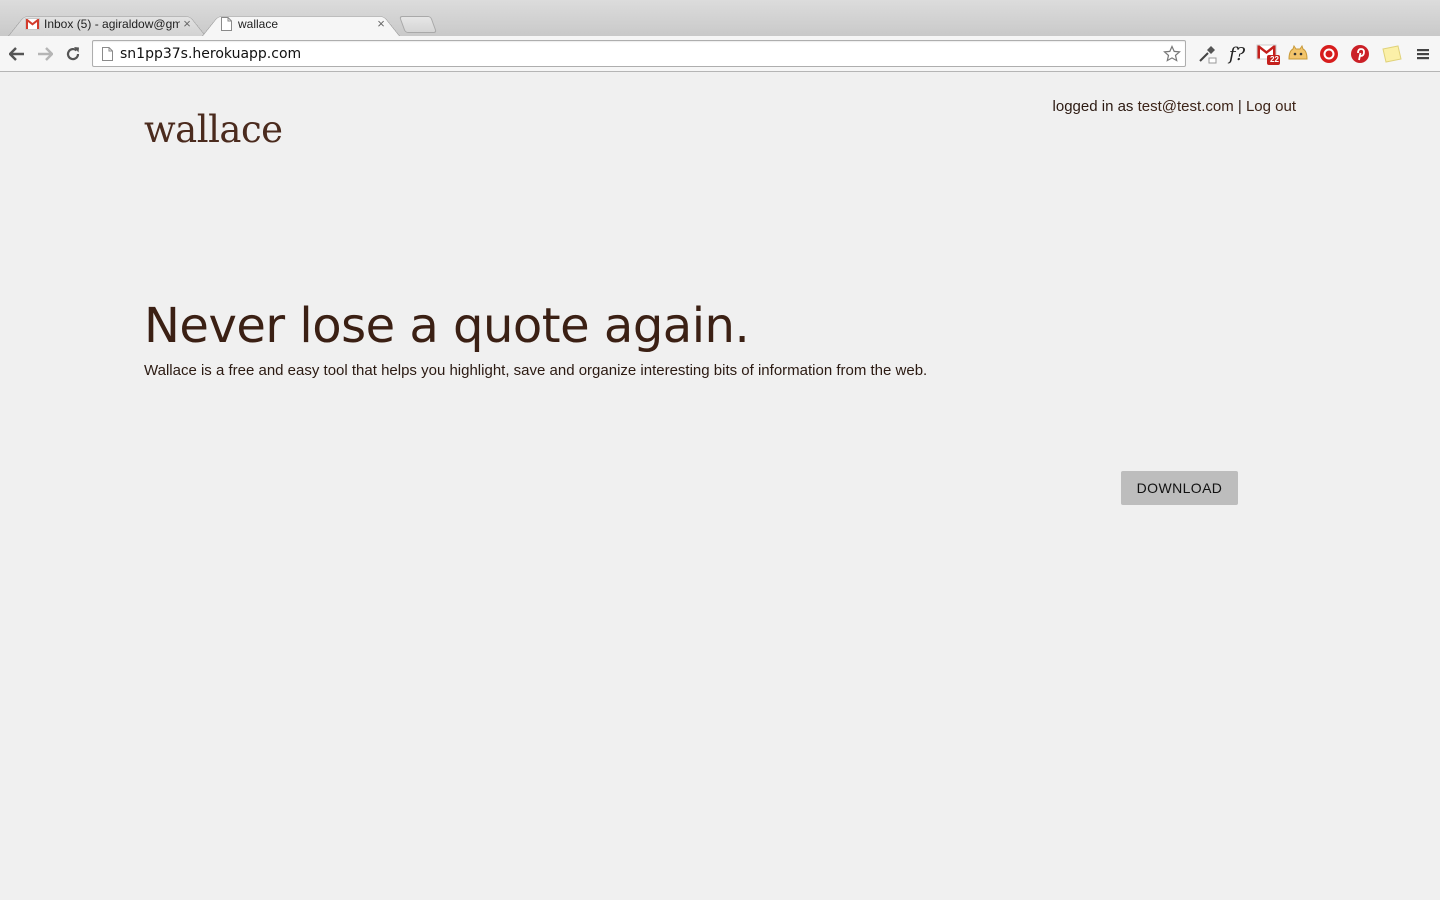 The width and height of the screenshot is (1440, 900). What do you see at coordinates (1186, 106) in the screenshot?
I see `account-email-link: test@test.com` at bounding box center [1186, 106].